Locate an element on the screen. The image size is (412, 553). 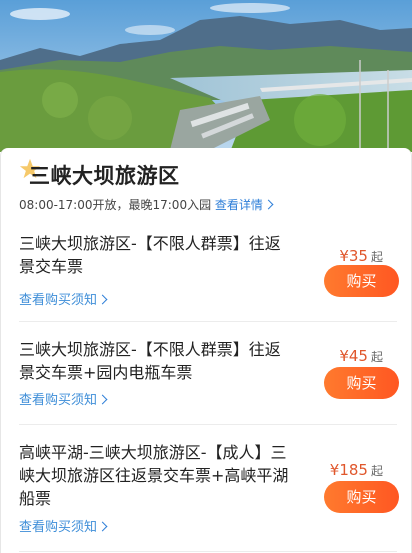
ticket-name: 高峡平湖-三峡大坝旅游区-【成人】三峡大坝旅游区往返景交车票+高峡平湖船票 is located at coordinates (154, 475).